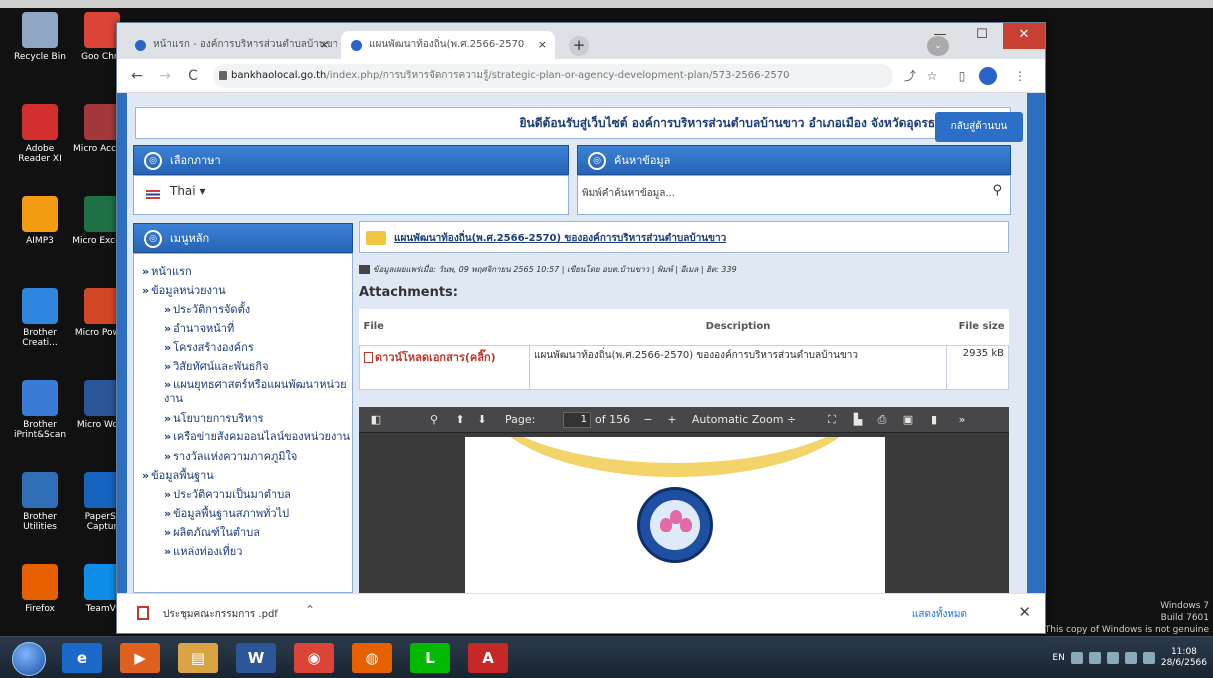 Image resolution: width=1213 pixels, height=678 pixels. What do you see at coordinates (143, 613) in the screenshot?
I see `pdf-file-icon` at bounding box center [143, 613].